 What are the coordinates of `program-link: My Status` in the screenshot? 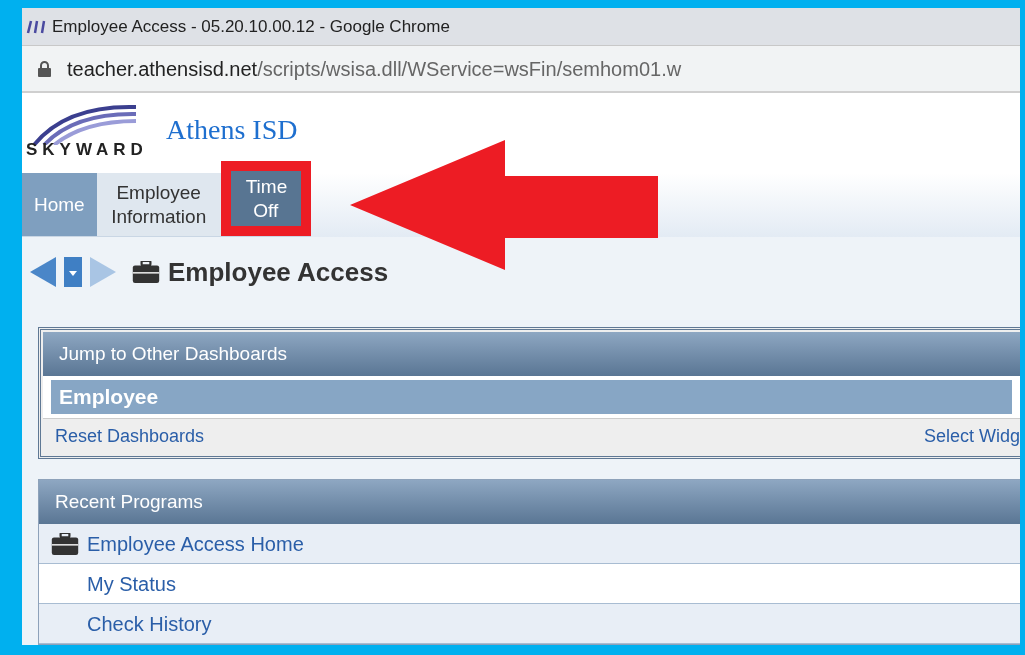 It's located at (131, 583).